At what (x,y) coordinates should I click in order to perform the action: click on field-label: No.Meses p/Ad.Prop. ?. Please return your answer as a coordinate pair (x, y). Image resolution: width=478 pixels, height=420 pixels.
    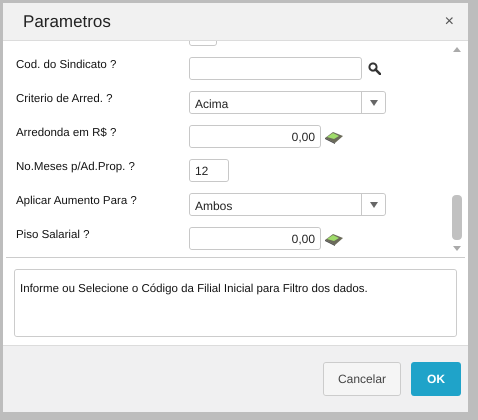
    Looking at the image, I should click on (75, 167).